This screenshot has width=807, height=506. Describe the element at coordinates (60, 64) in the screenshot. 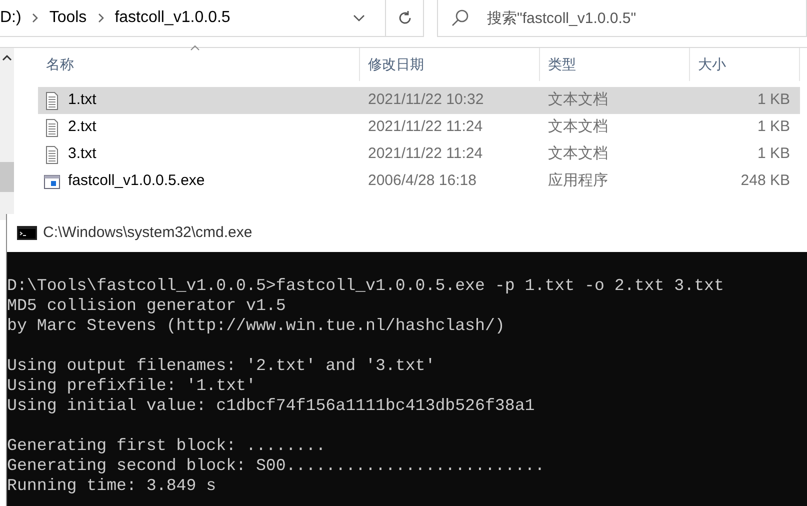

I see `column-header: 名称` at that location.